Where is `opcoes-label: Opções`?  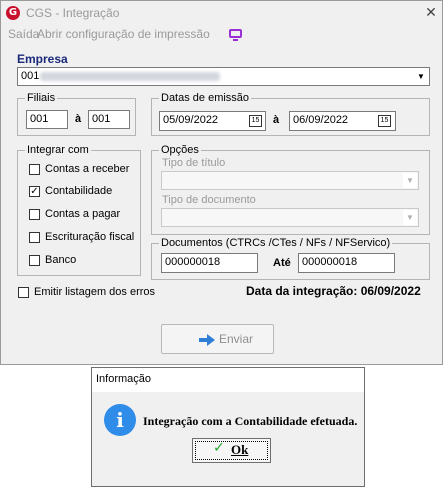 opcoes-label: Opções is located at coordinates (180, 150).